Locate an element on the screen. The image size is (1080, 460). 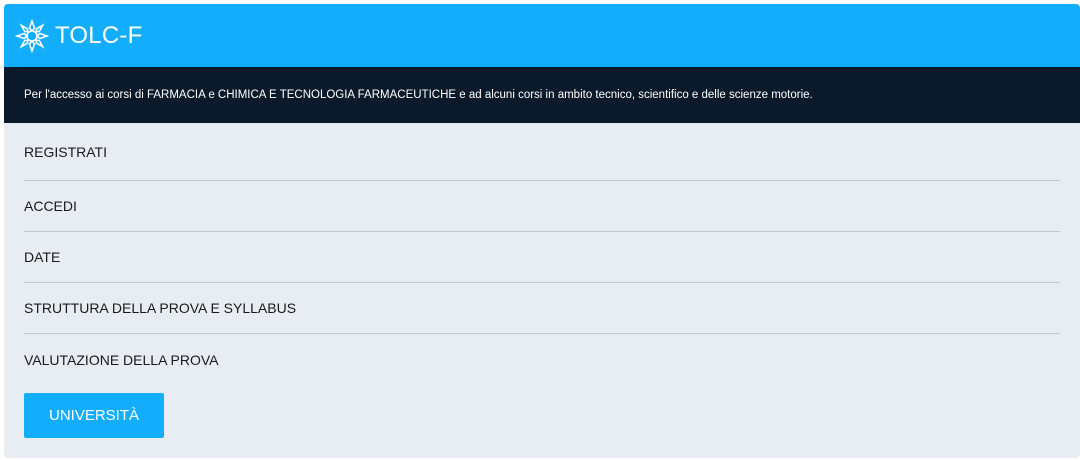
menu-item-label: ACCEDI is located at coordinates (50, 206).